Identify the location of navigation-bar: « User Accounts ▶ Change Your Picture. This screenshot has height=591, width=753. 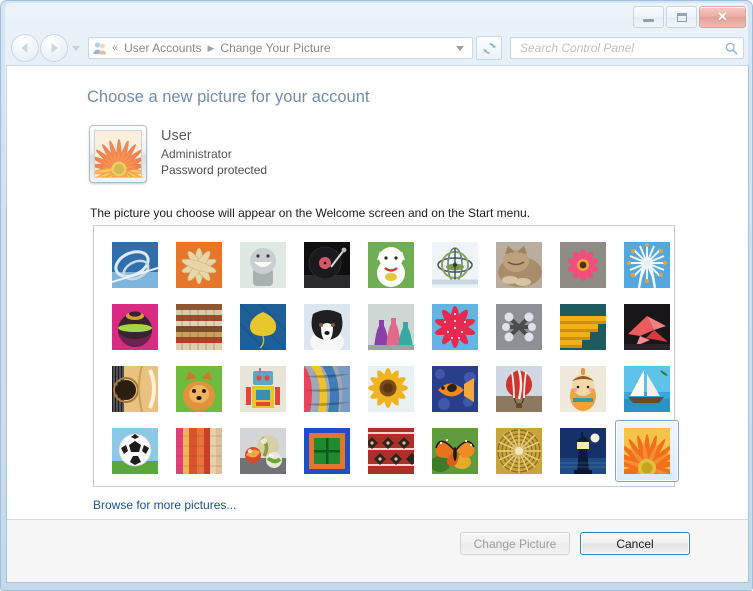
(377, 48).